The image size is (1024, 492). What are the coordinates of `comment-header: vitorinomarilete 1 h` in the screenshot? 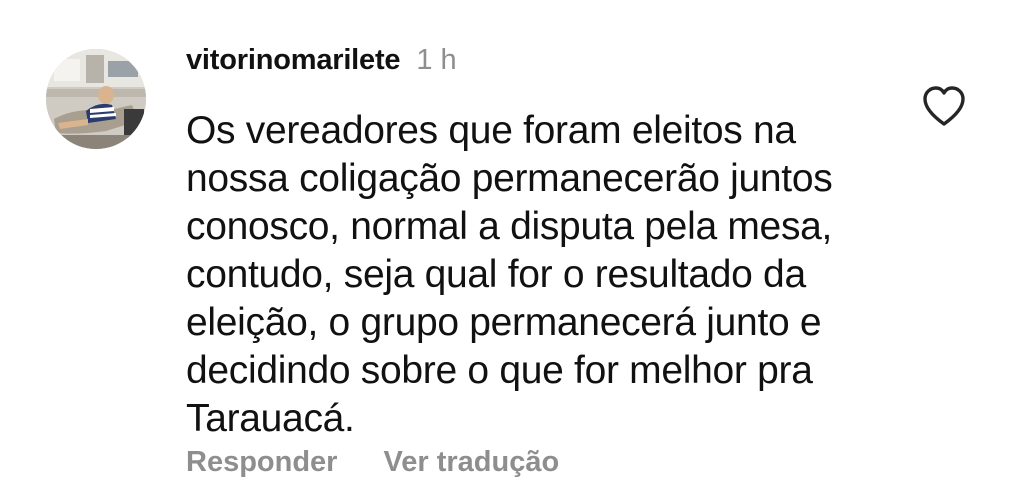 It's located at (321, 66).